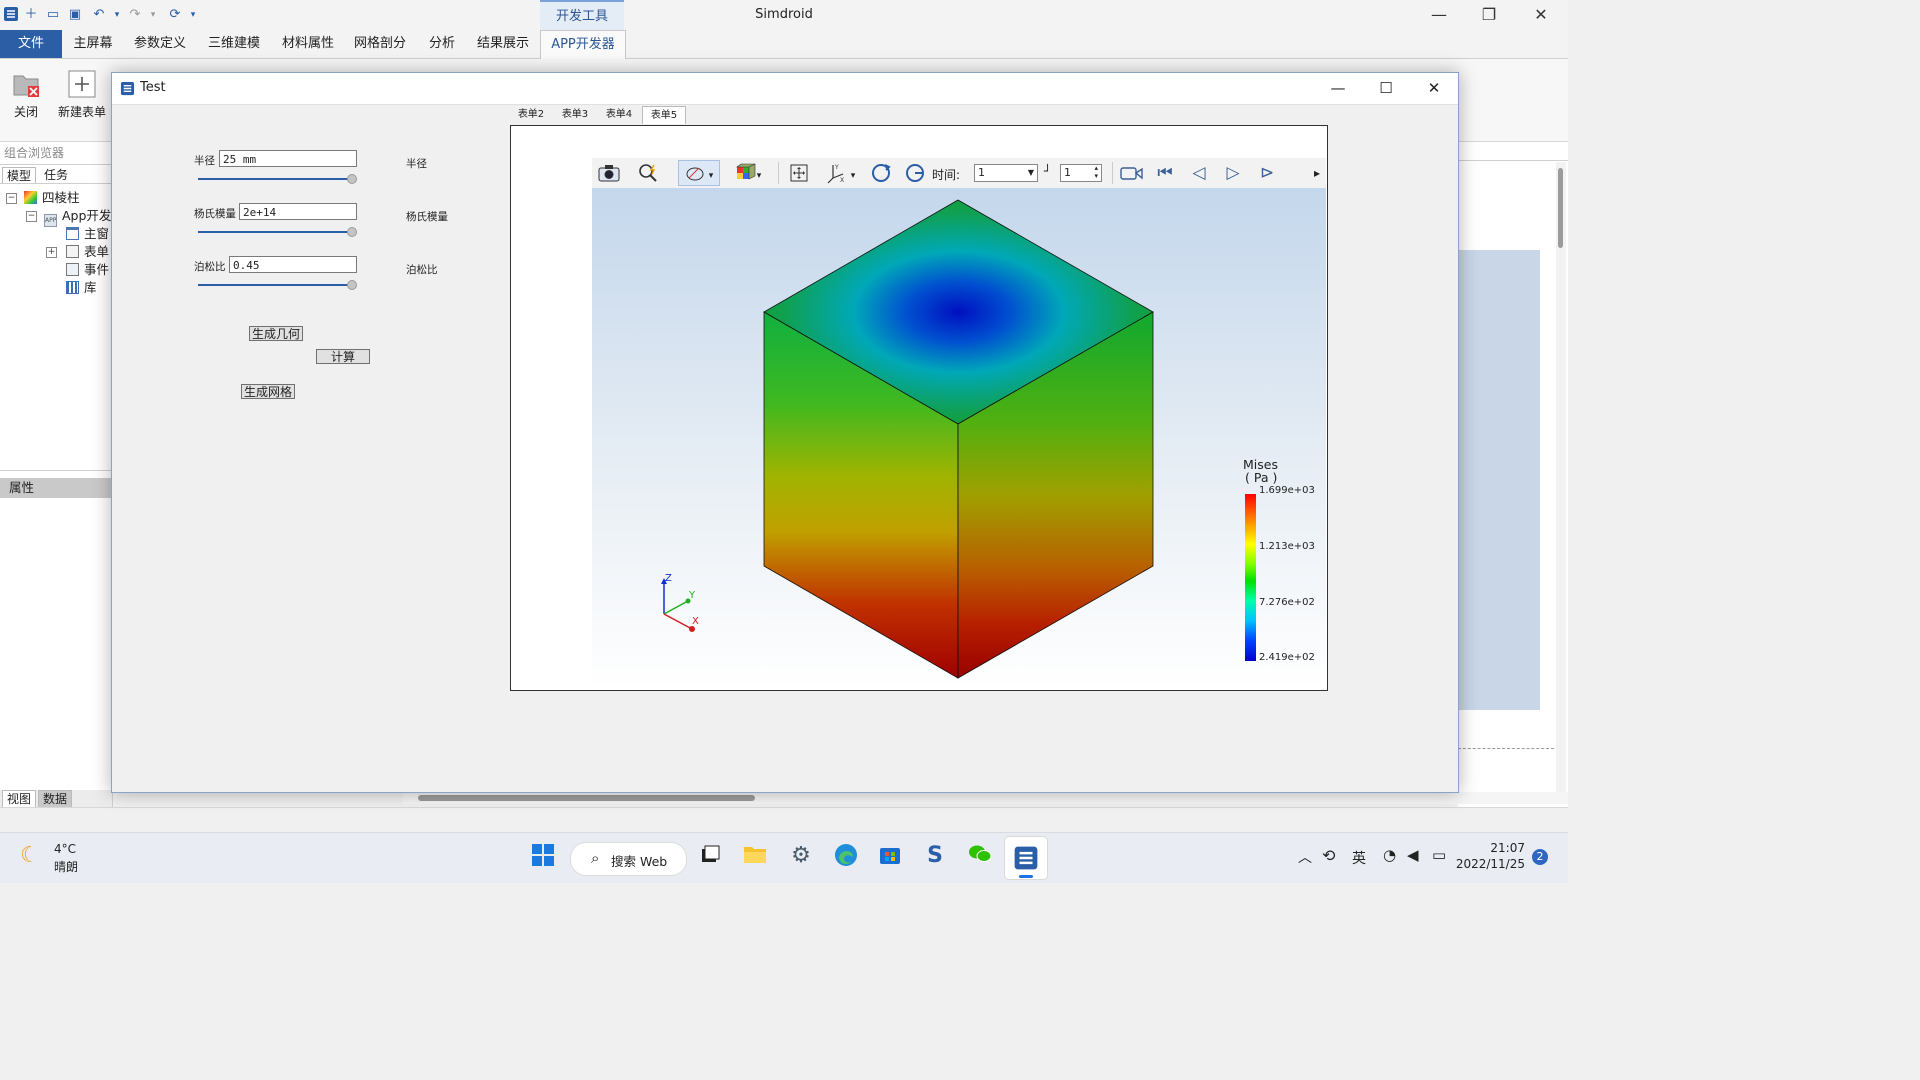 The height and width of the screenshot is (1080, 1920). I want to click on tree-item-events: 事件, so click(87, 270).